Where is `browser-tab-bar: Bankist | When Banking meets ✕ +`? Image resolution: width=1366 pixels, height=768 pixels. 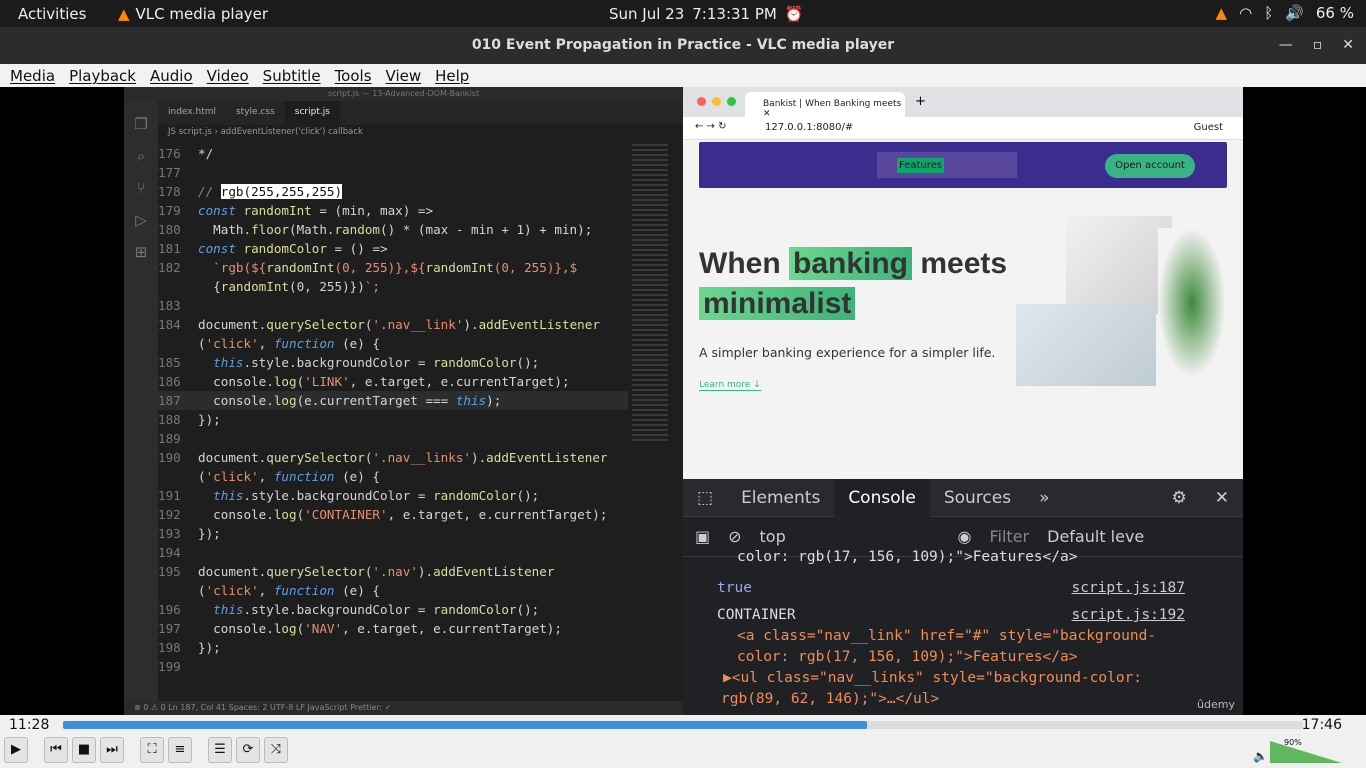 browser-tab-bar: Bankist | When Banking meets ✕ + is located at coordinates (963, 103).